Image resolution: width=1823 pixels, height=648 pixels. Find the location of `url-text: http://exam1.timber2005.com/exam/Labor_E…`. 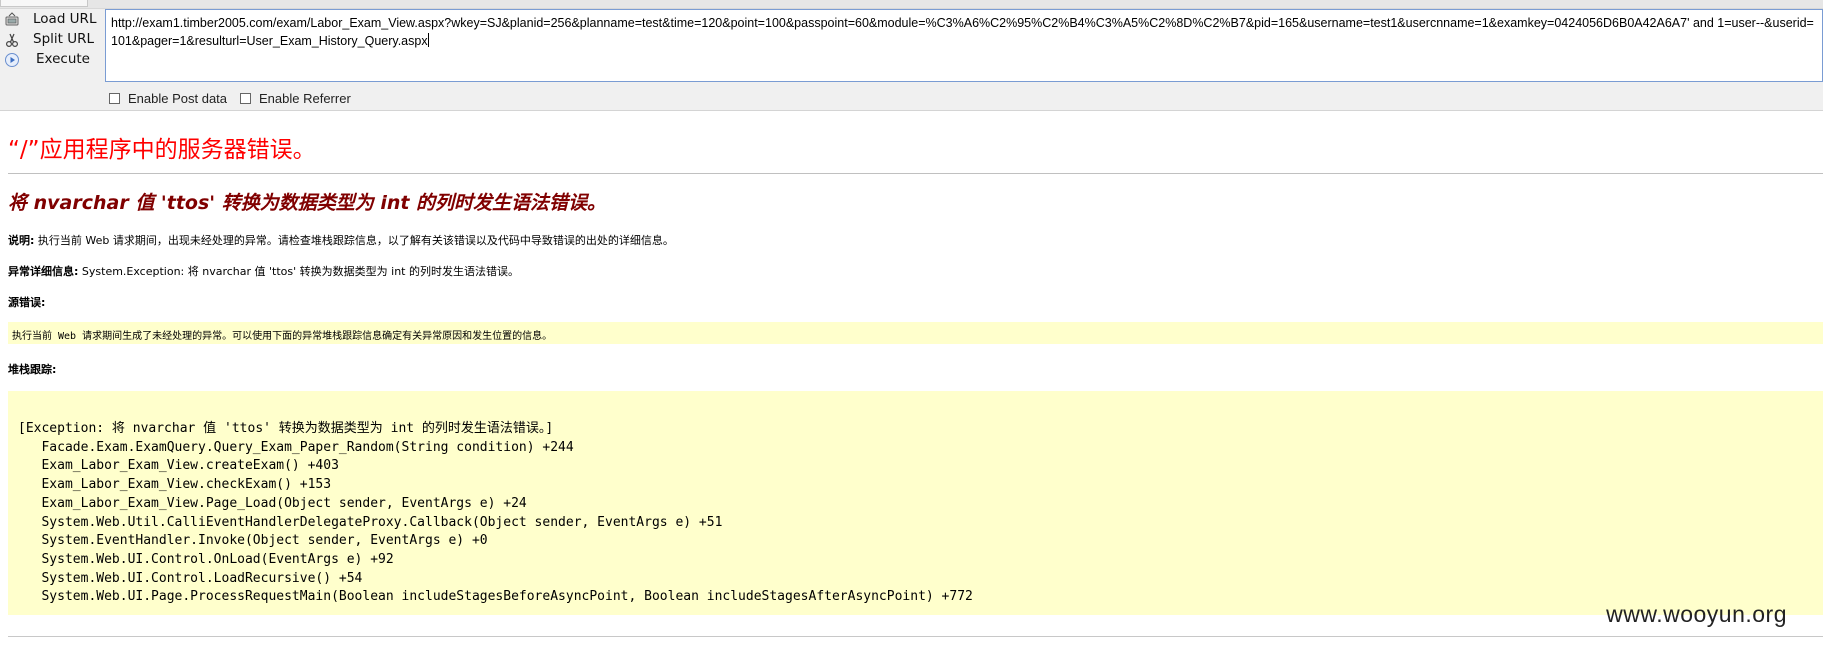

url-text: http://exam1.timber2005.com/exam/Labor_E… is located at coordinates (962, 32).